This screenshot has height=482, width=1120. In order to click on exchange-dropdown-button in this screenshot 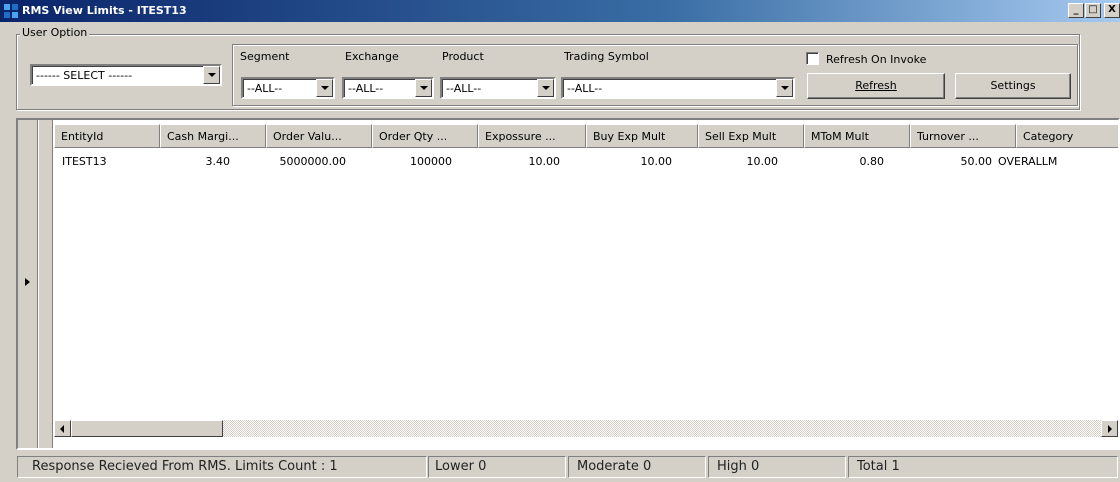, I will do `click(423, 88)`.